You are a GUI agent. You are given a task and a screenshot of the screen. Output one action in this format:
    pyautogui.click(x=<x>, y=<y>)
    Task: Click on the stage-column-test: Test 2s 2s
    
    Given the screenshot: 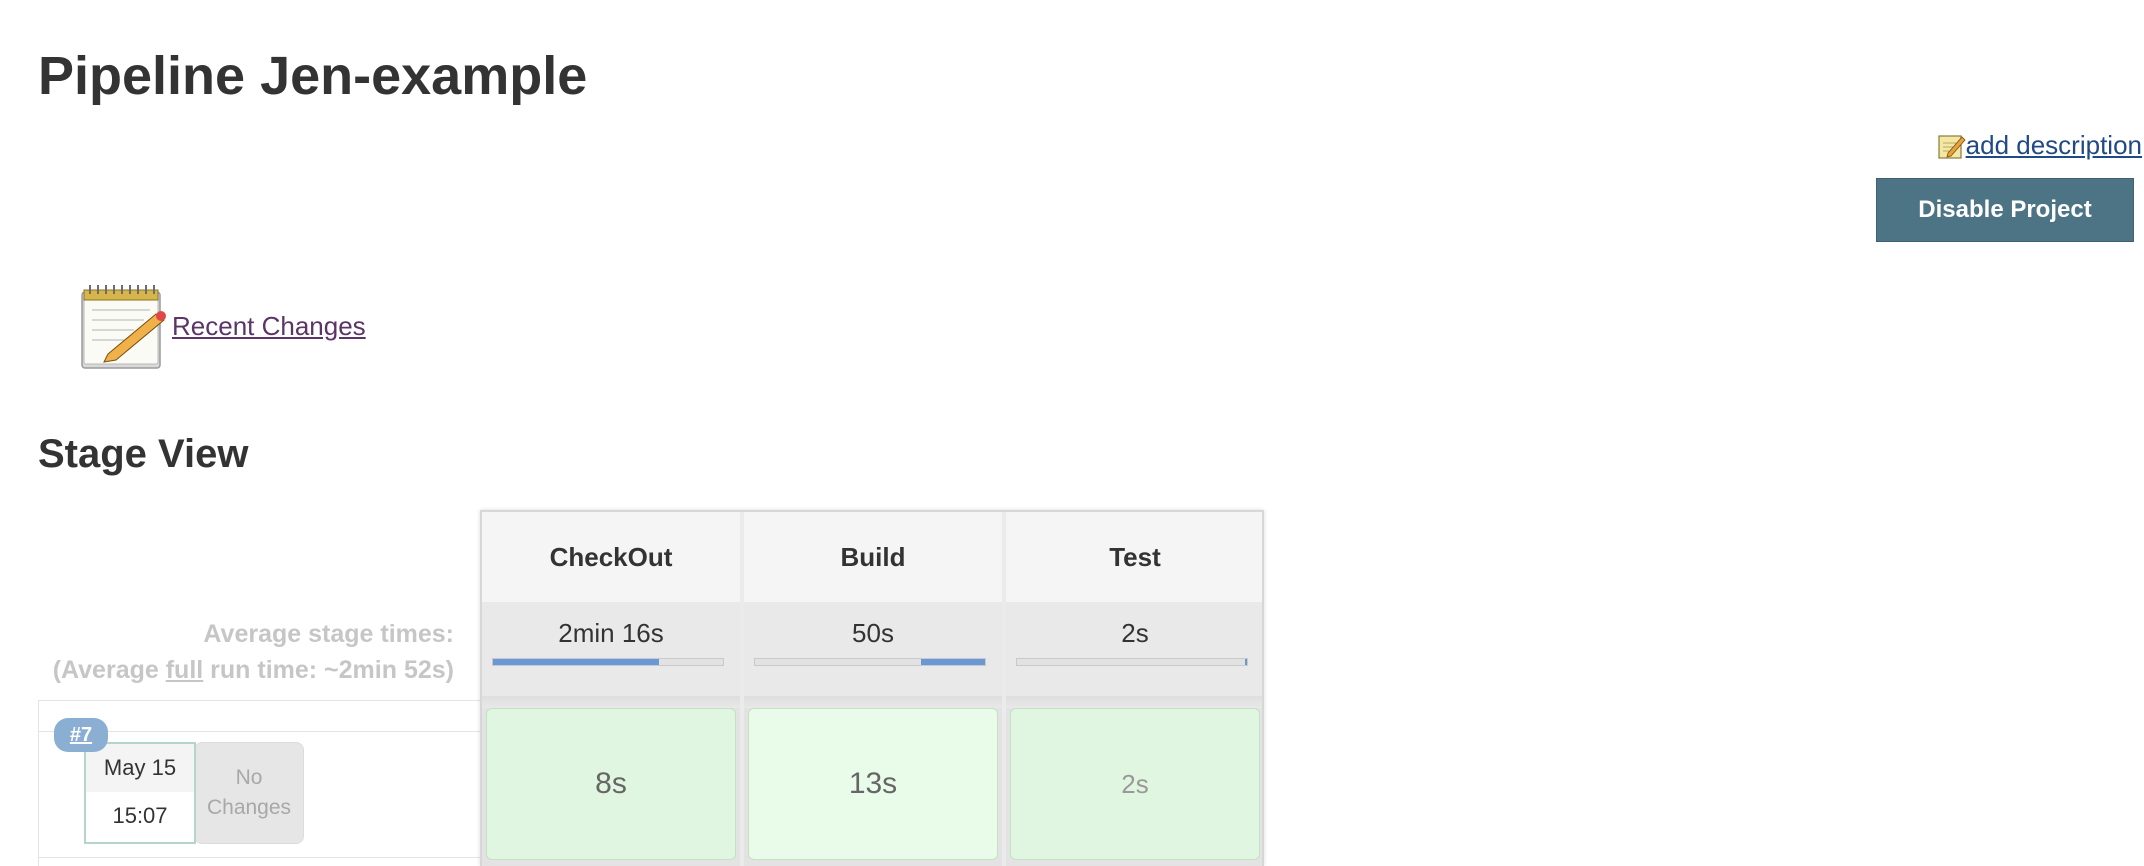 What is the action you would take?
    pyautogui.click(x=1134, y=689)
    